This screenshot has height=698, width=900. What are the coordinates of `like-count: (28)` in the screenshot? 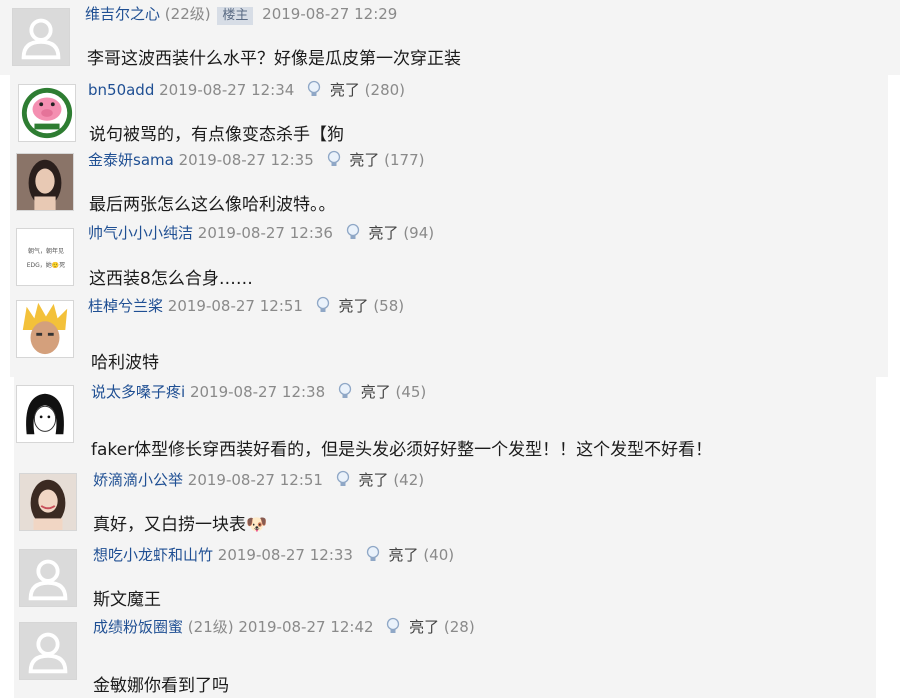 It's located at (459, 627).